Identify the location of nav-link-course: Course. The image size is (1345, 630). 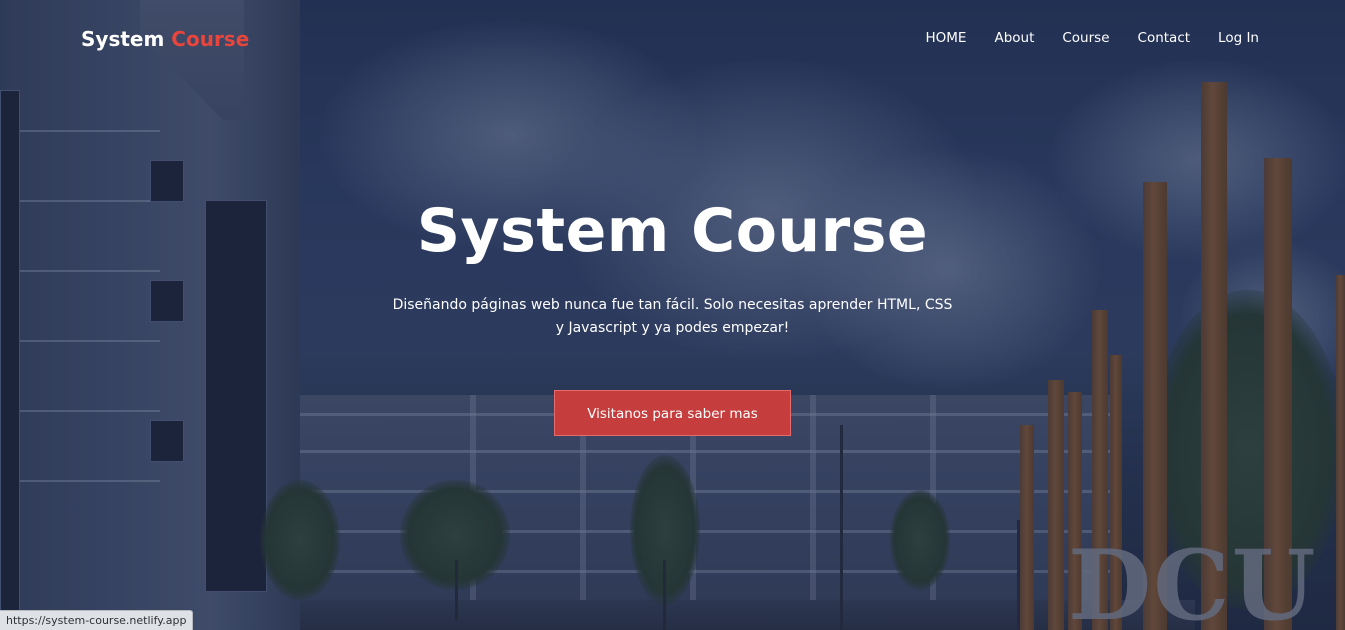
(1085, 38).